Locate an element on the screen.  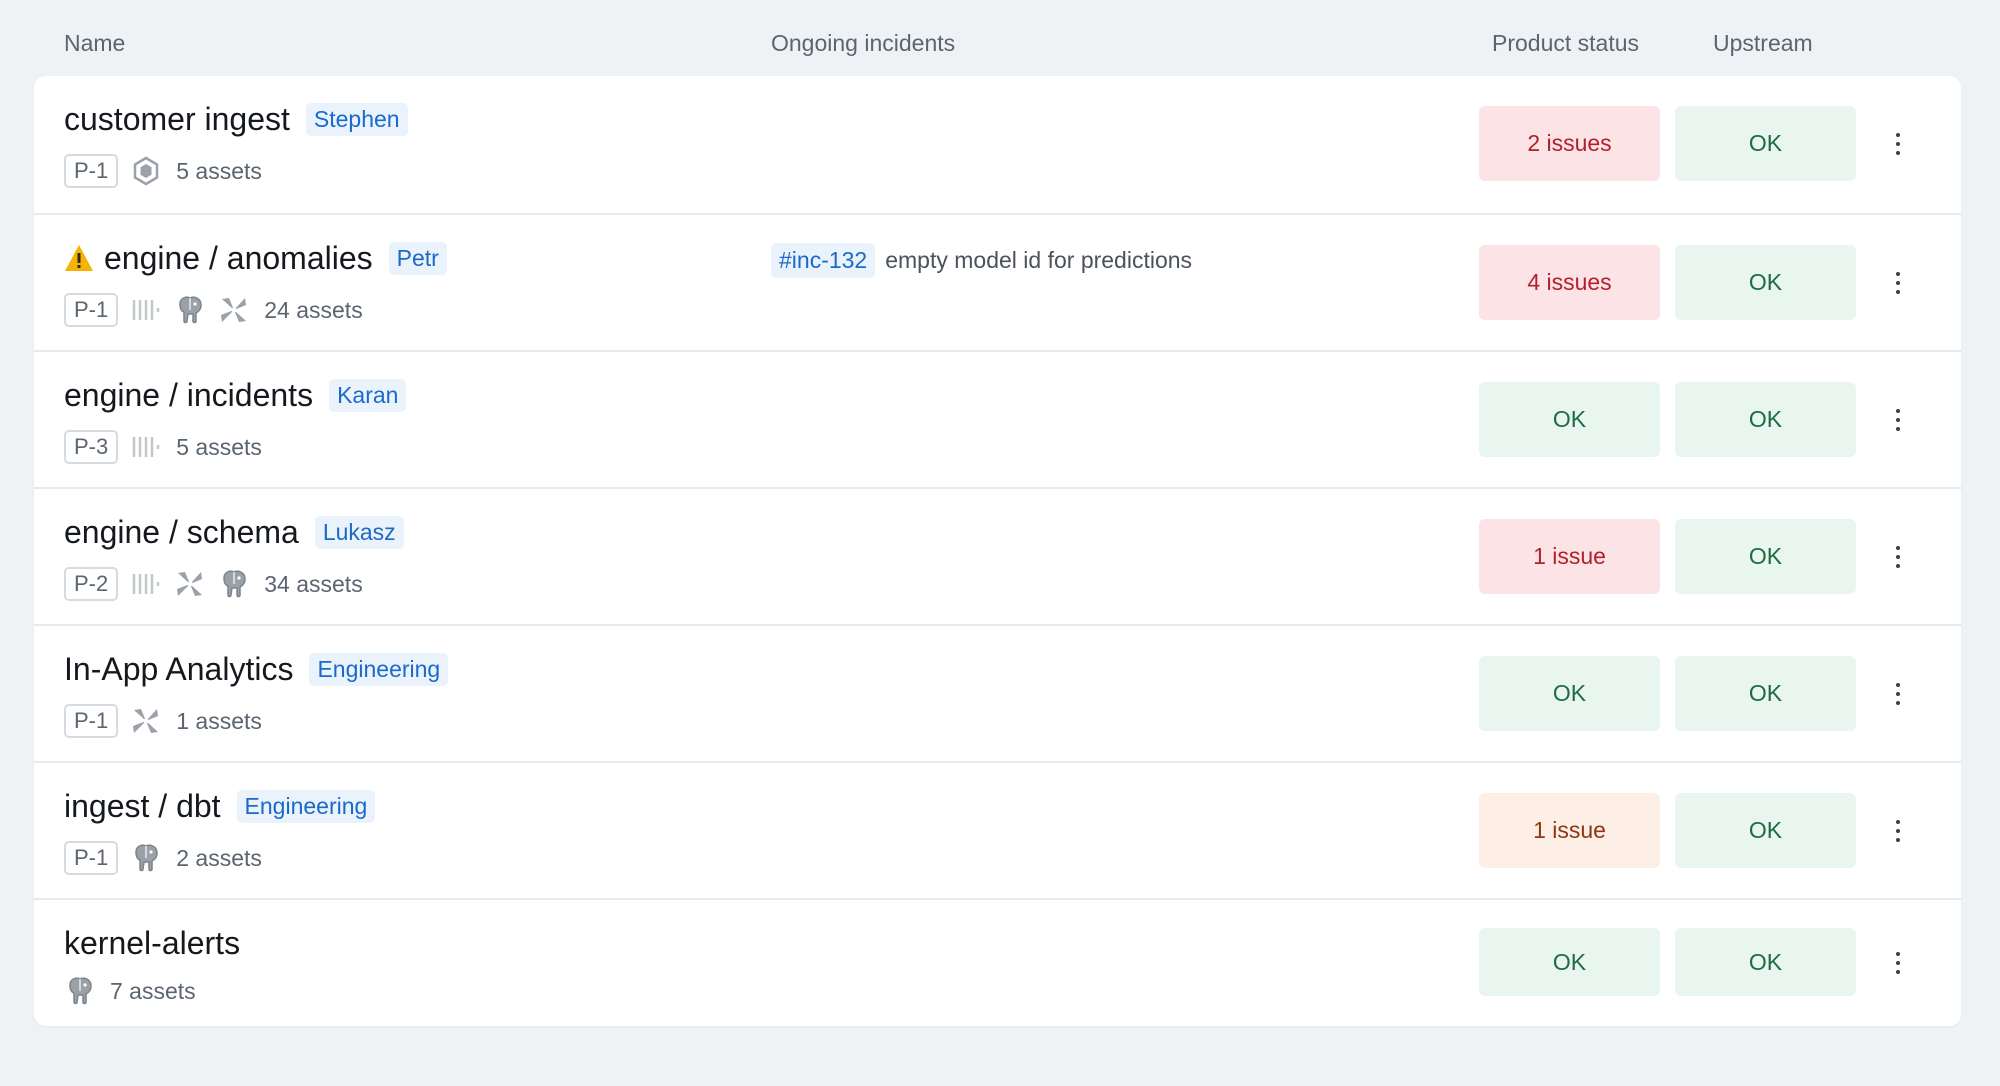
product-name: engine / incidents is located at coordinates (188, 395).